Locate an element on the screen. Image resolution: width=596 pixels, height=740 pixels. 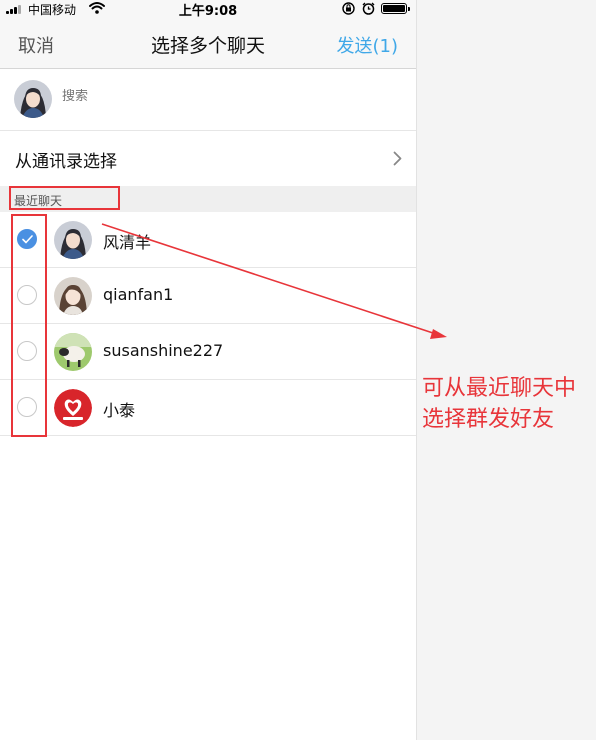
annotation-arrow is located at coordinates (274, 281).